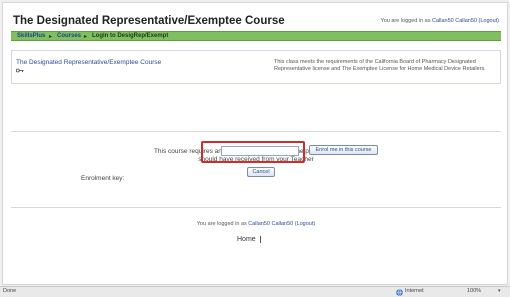 Image resolution: width=510 pixels, height=297 pixels. What do you see at coordinates (474, 291) in the screenshot?
I see `zoom-level: 100%` at bounding box center [474, 291].